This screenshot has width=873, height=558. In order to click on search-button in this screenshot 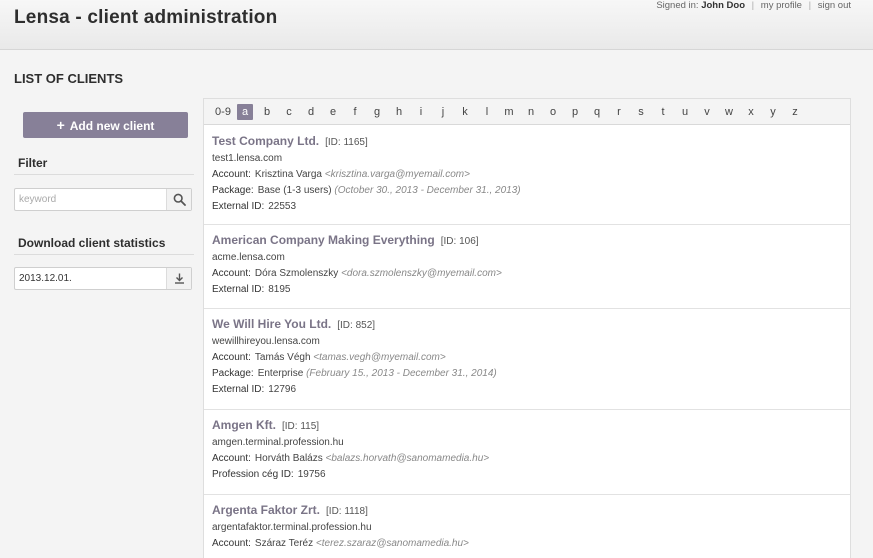, I will do `click(178, 199)`.